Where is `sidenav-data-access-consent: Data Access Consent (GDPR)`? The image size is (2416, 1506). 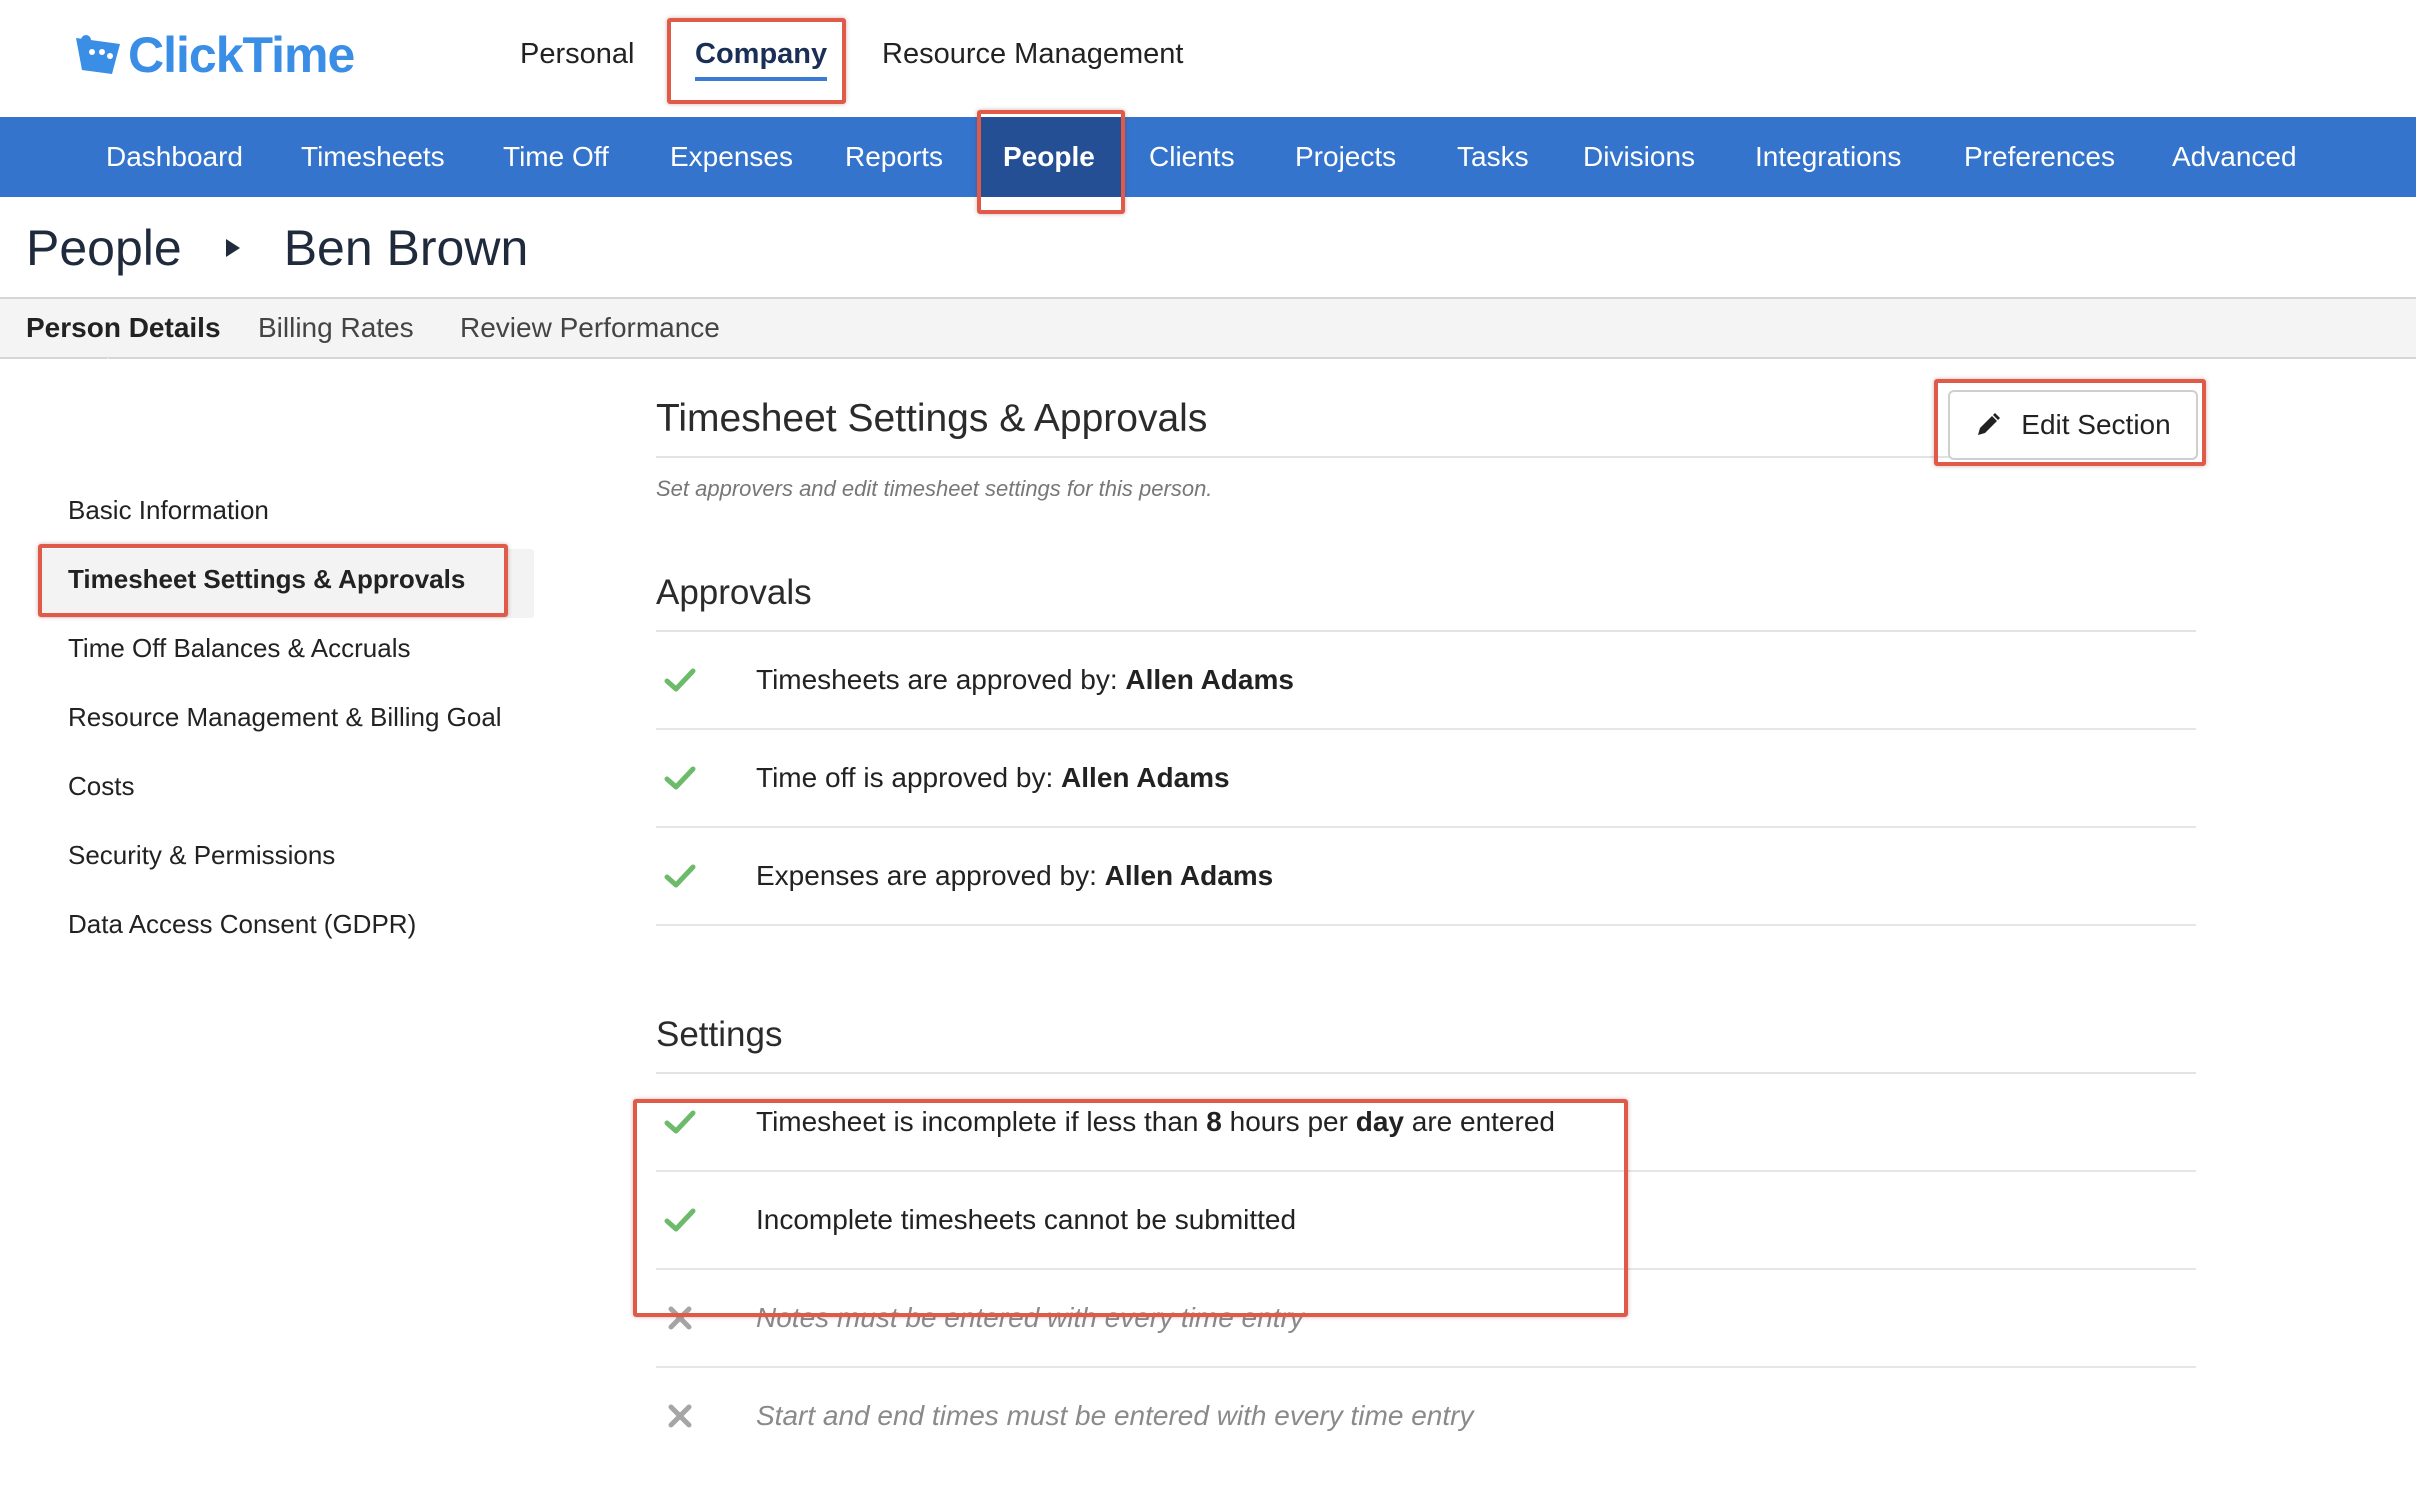 sidenav-data-access-consent: Data Access Consent (GDPR) is located at coordinates (286, 928).